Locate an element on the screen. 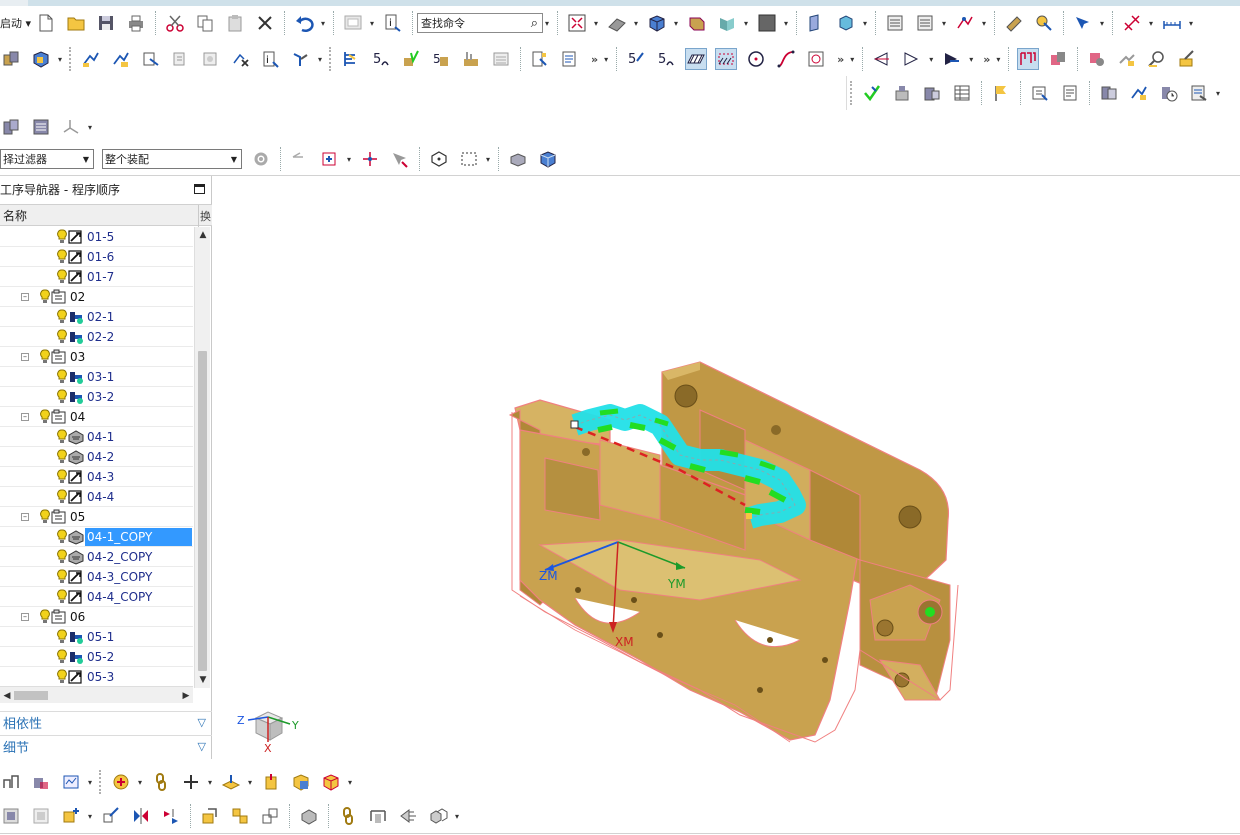 Image resolution: width=1240 pixels, height=835 pixels. move-component-icon is located at coordinates (111, 816).